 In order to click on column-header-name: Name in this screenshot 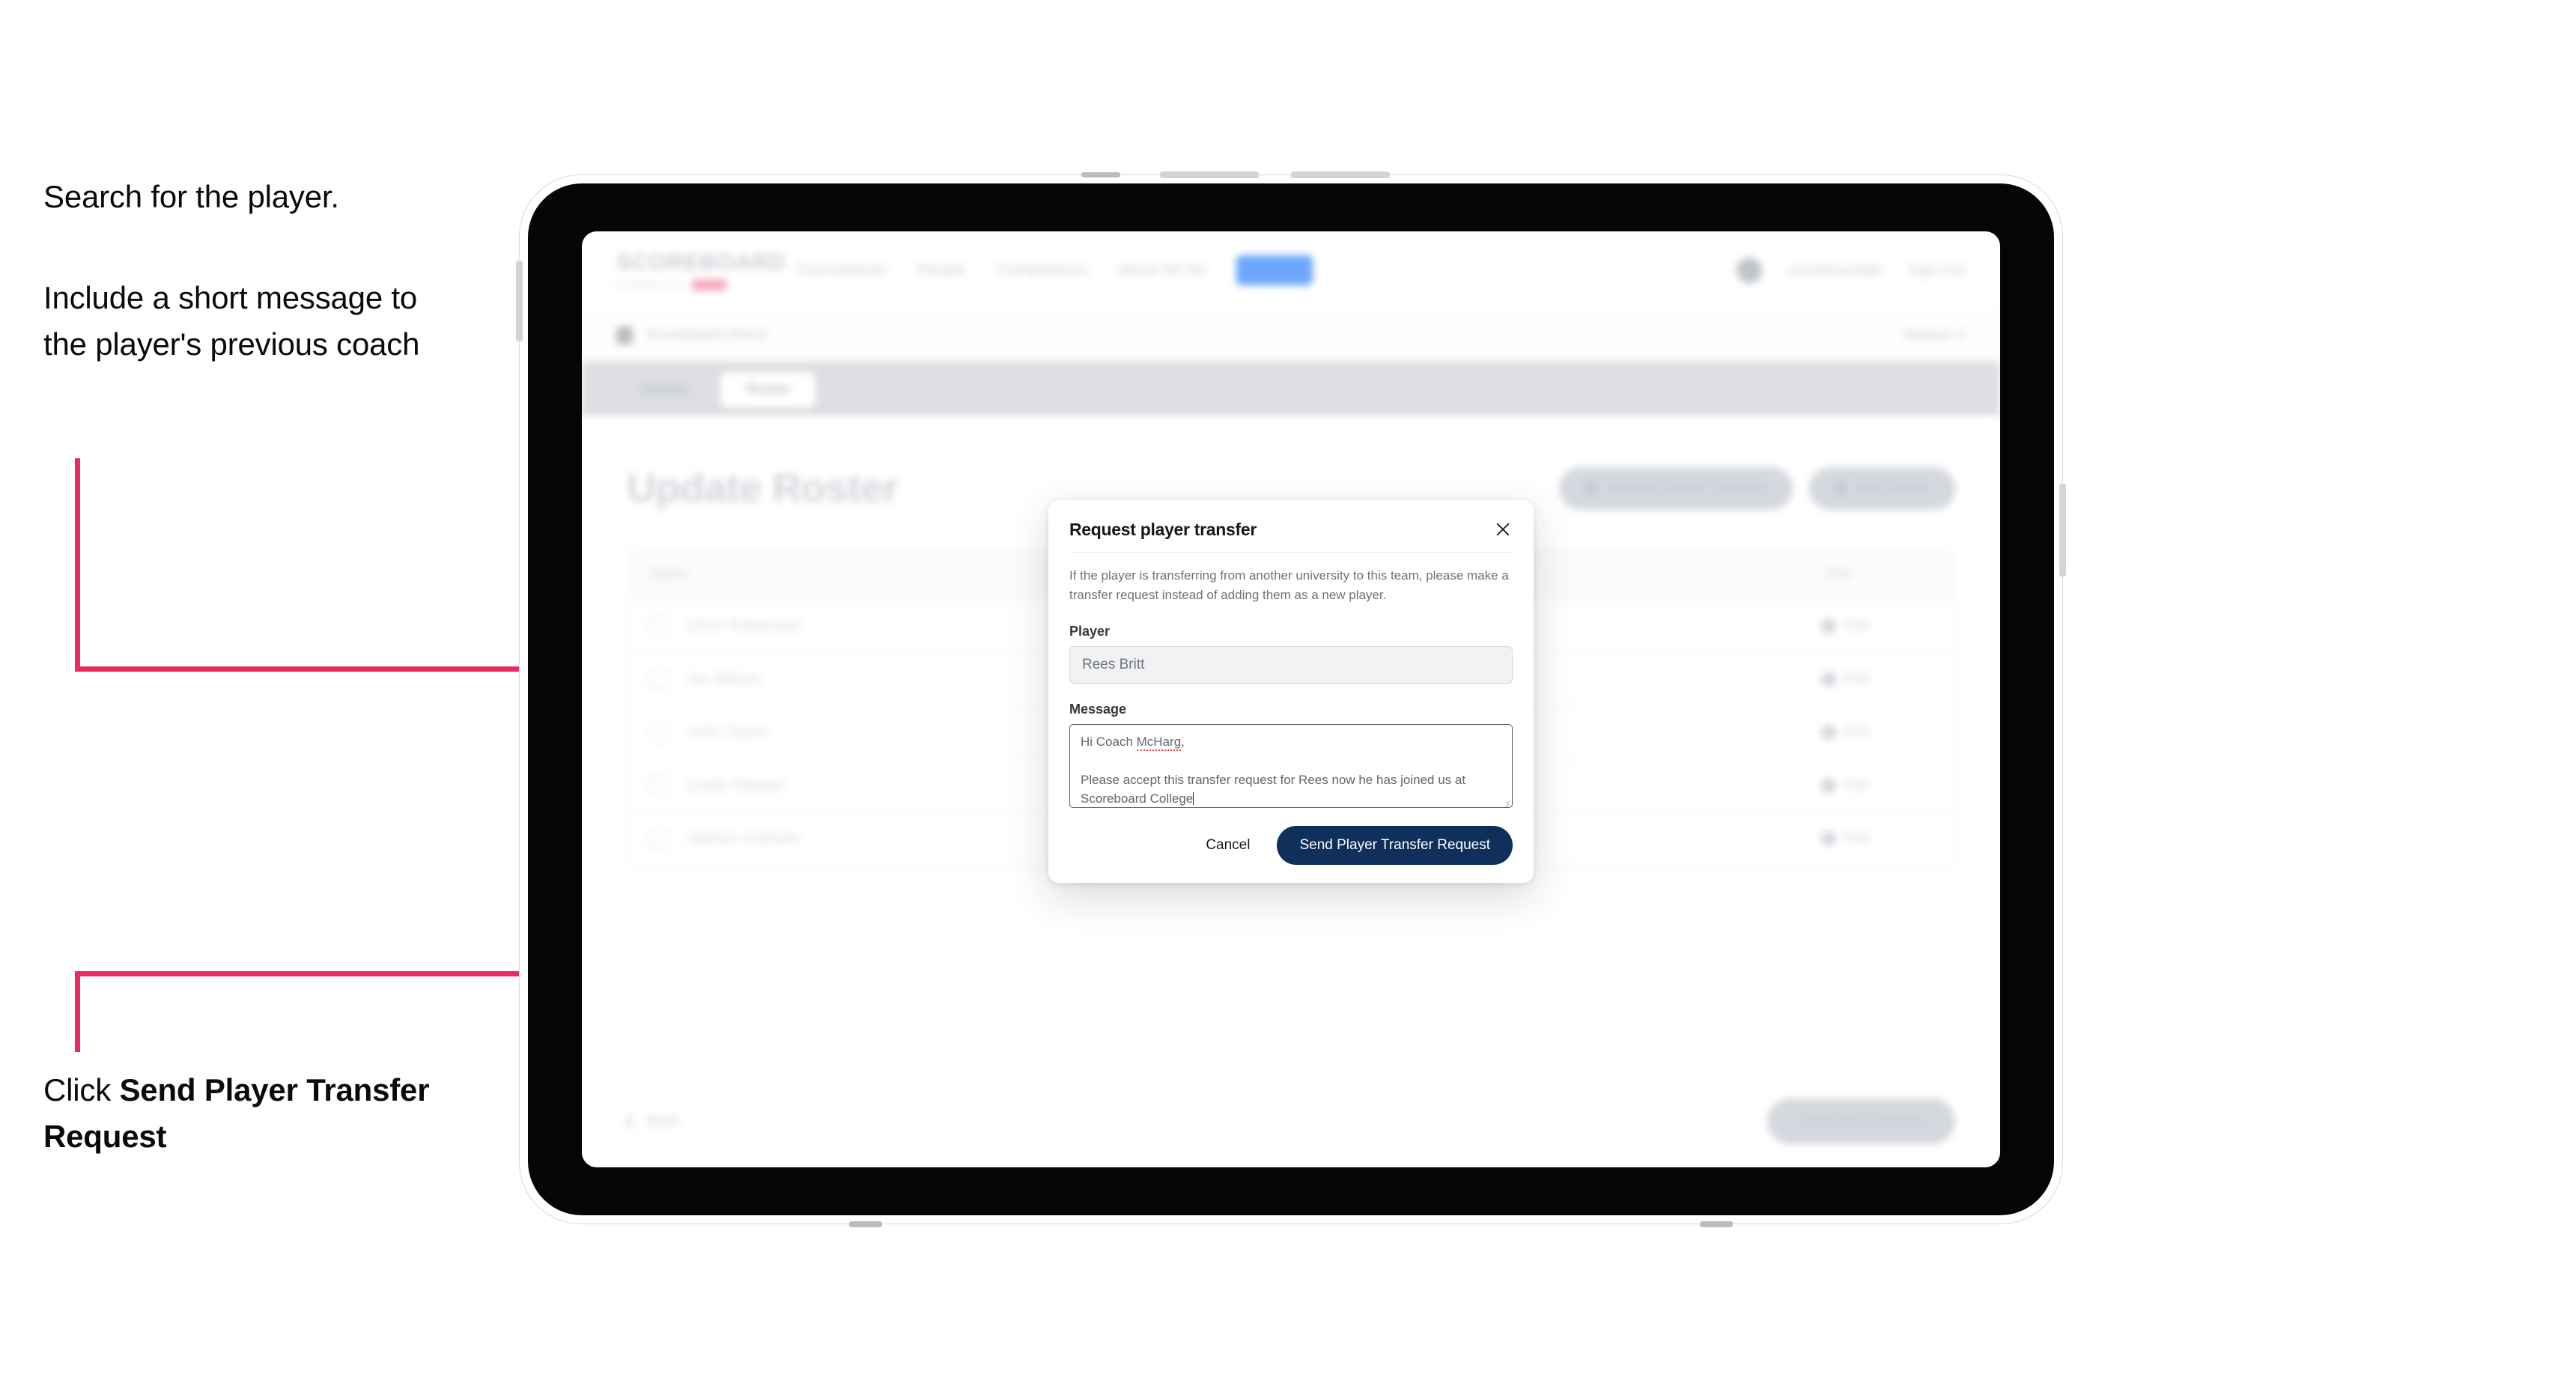, I will do `click(669, 574)`.